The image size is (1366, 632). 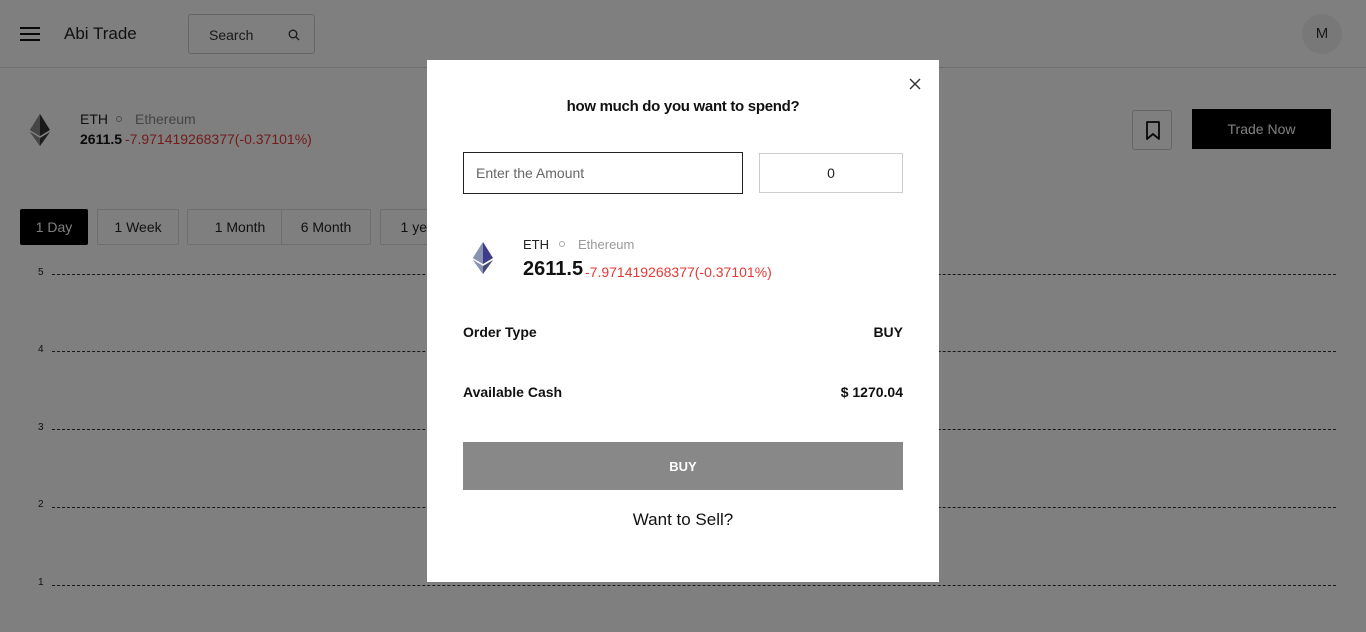 I want to click on ethereum-logo-icon, so click(x=483, y=258).